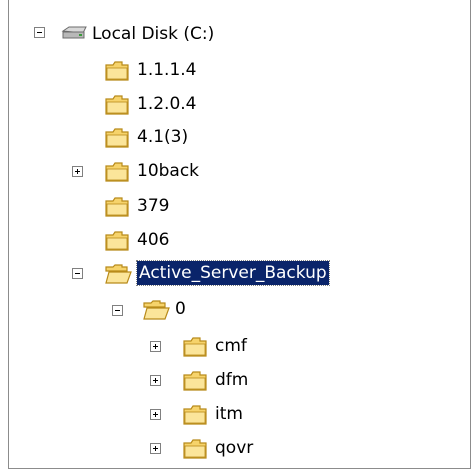 Image resolution: width=472 pixels, height=470 pixels. I want to click on tree-item-label: 0, so click(180, 309).